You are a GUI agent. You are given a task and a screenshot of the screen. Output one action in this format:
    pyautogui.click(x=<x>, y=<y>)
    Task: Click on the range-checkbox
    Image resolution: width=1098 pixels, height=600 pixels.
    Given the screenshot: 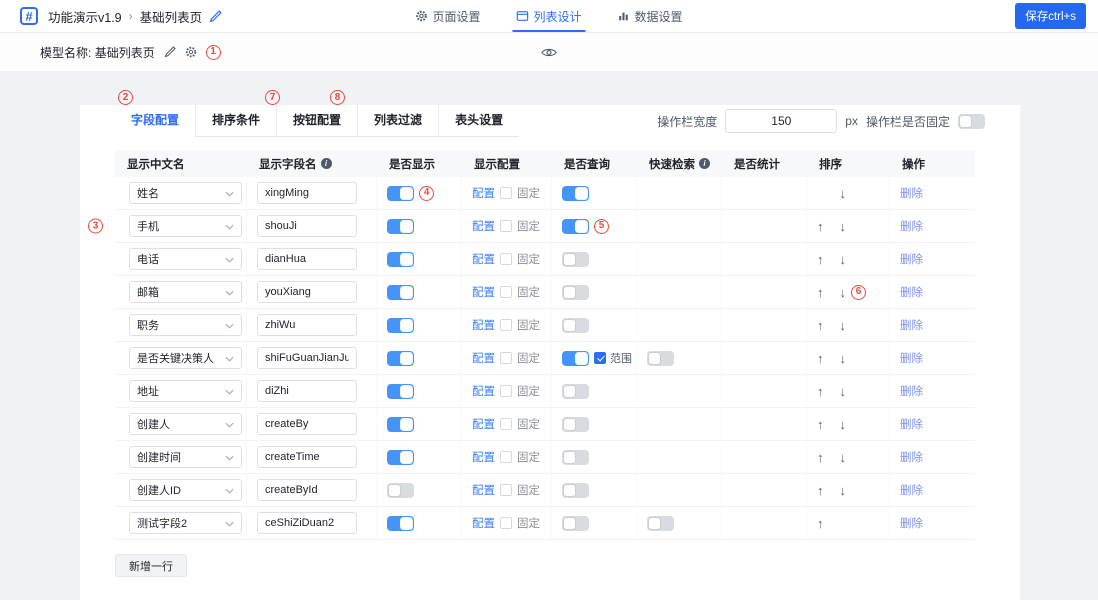 What is the action you would take?
    pyautogui.click(x=600, y=358)
    